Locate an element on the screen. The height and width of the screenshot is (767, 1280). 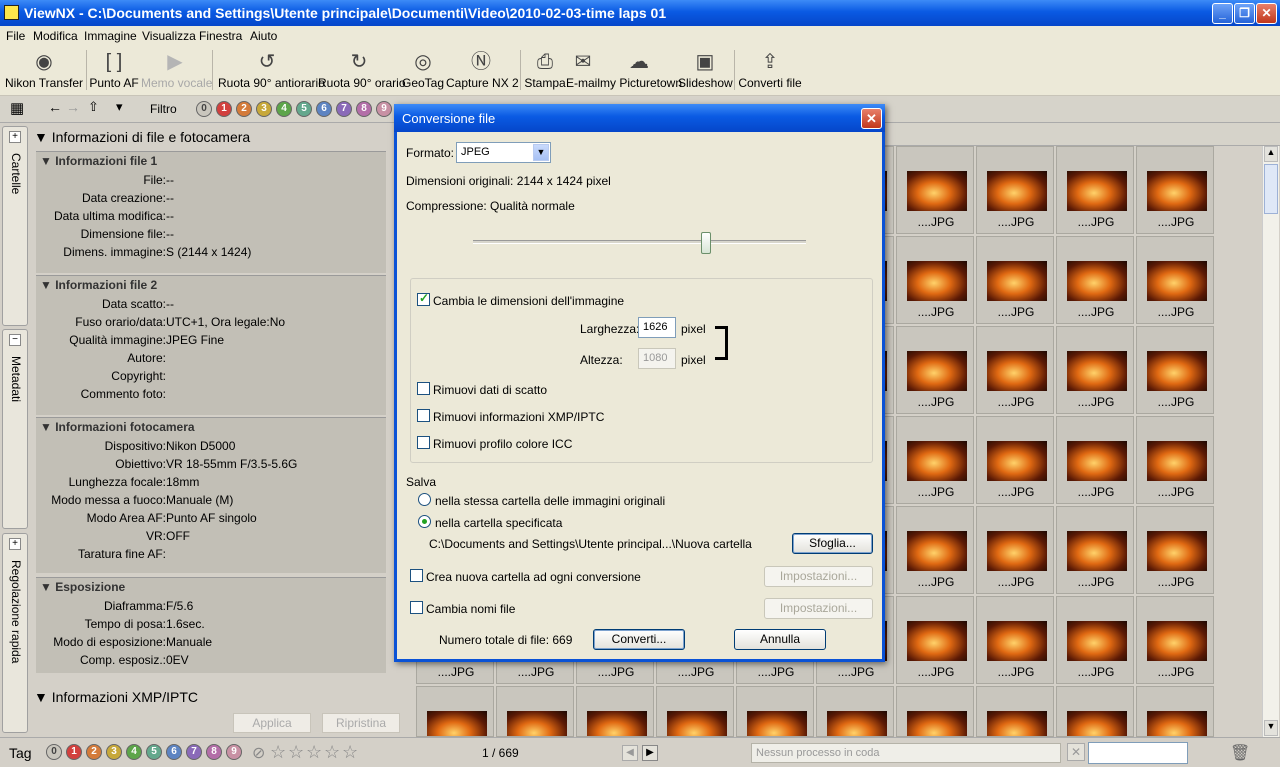
rating-6: 6 is located at coordinates (324, 109).